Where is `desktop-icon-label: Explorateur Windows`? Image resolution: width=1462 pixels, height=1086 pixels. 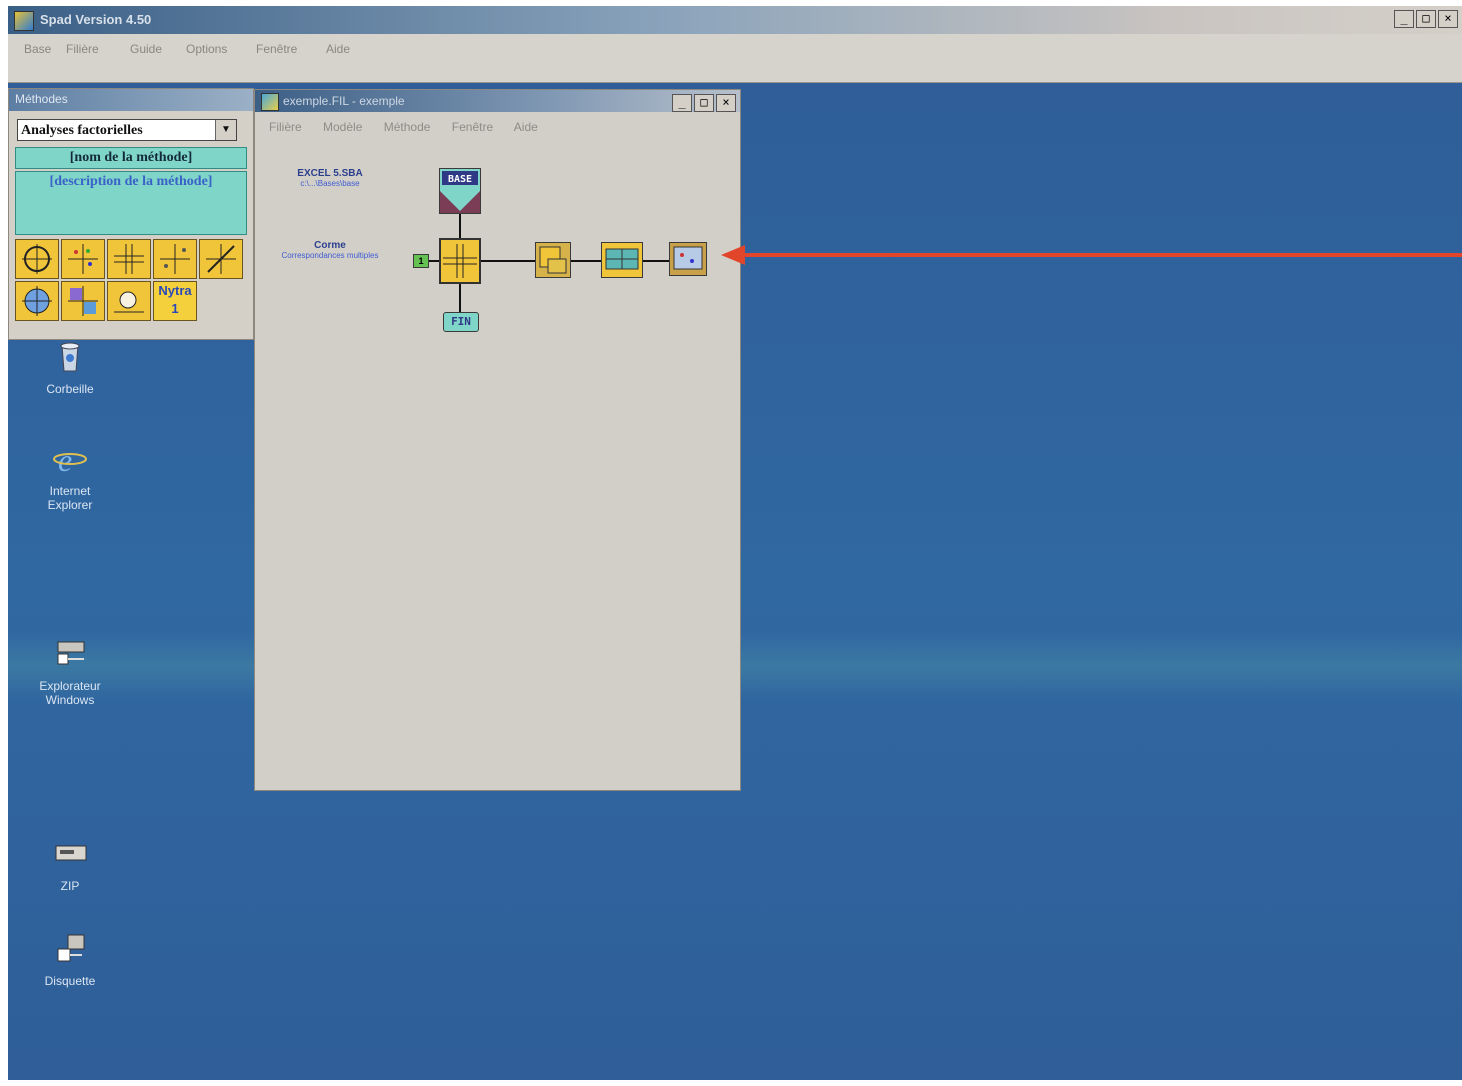 desktop-icon-label: Explorateur Windows is located at coordinates (70, 693).